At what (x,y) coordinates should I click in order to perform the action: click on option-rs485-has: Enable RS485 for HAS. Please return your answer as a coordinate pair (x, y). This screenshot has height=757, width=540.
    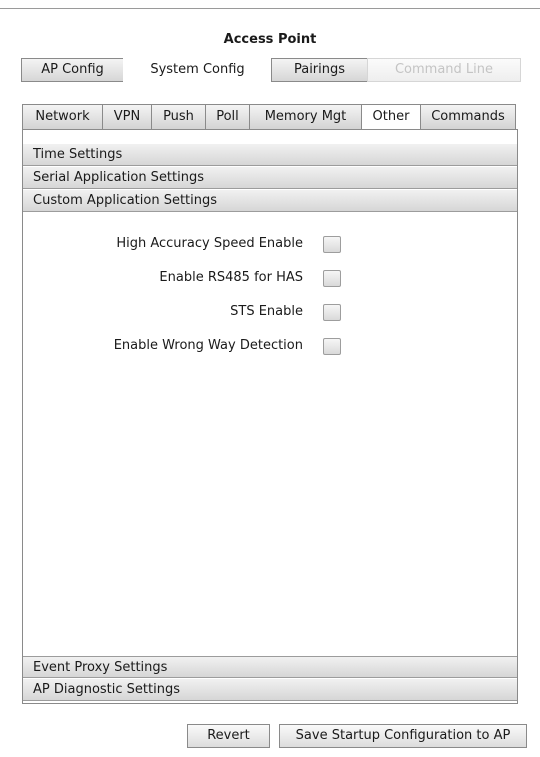
    Looking at the image, I should click on (270, 278).